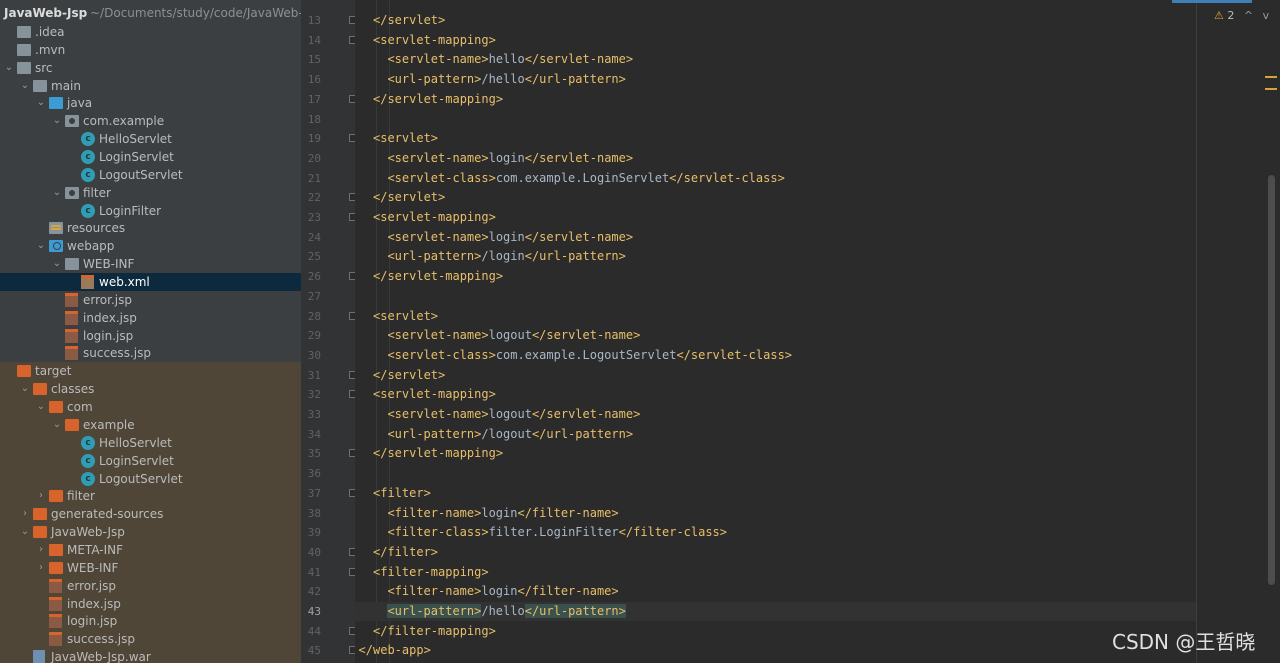 The width and height of the screenshot is (1280, 663). Describe the element at coordinates (811, 572) in the screenshot. I see `code-line: <filter-mapping>` at that location.